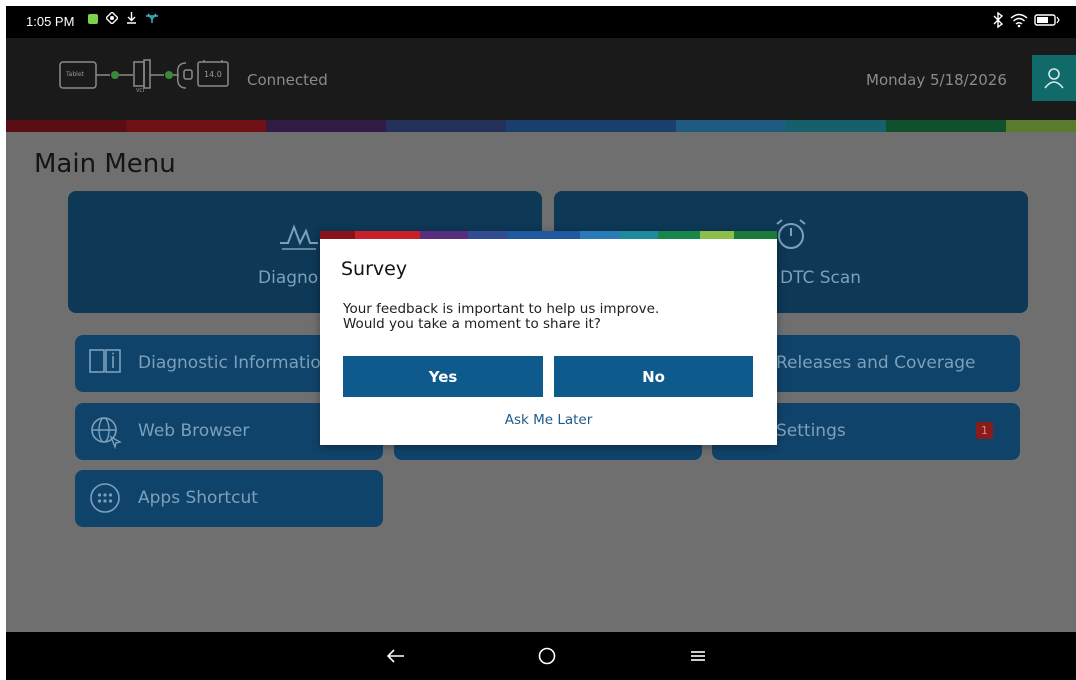  What do you see at coordinates (811, 431) in the screenshot?
I see `tile-settings-label: Settings` at bounding box center [811, 431].